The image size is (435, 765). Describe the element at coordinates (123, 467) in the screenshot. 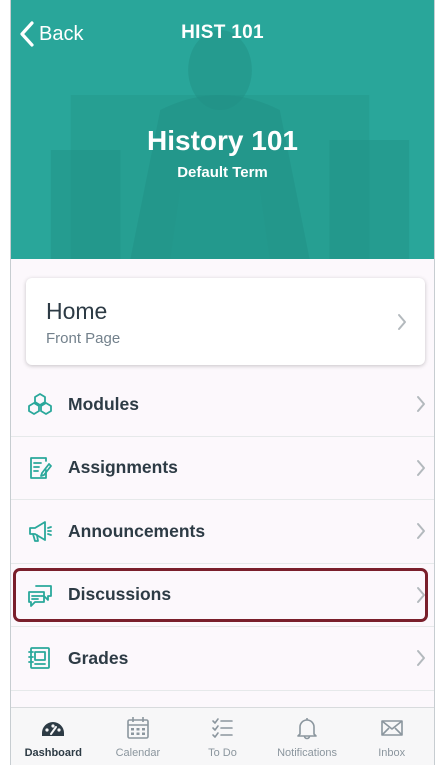

I see `menu-item-label: Assignments` at that location.